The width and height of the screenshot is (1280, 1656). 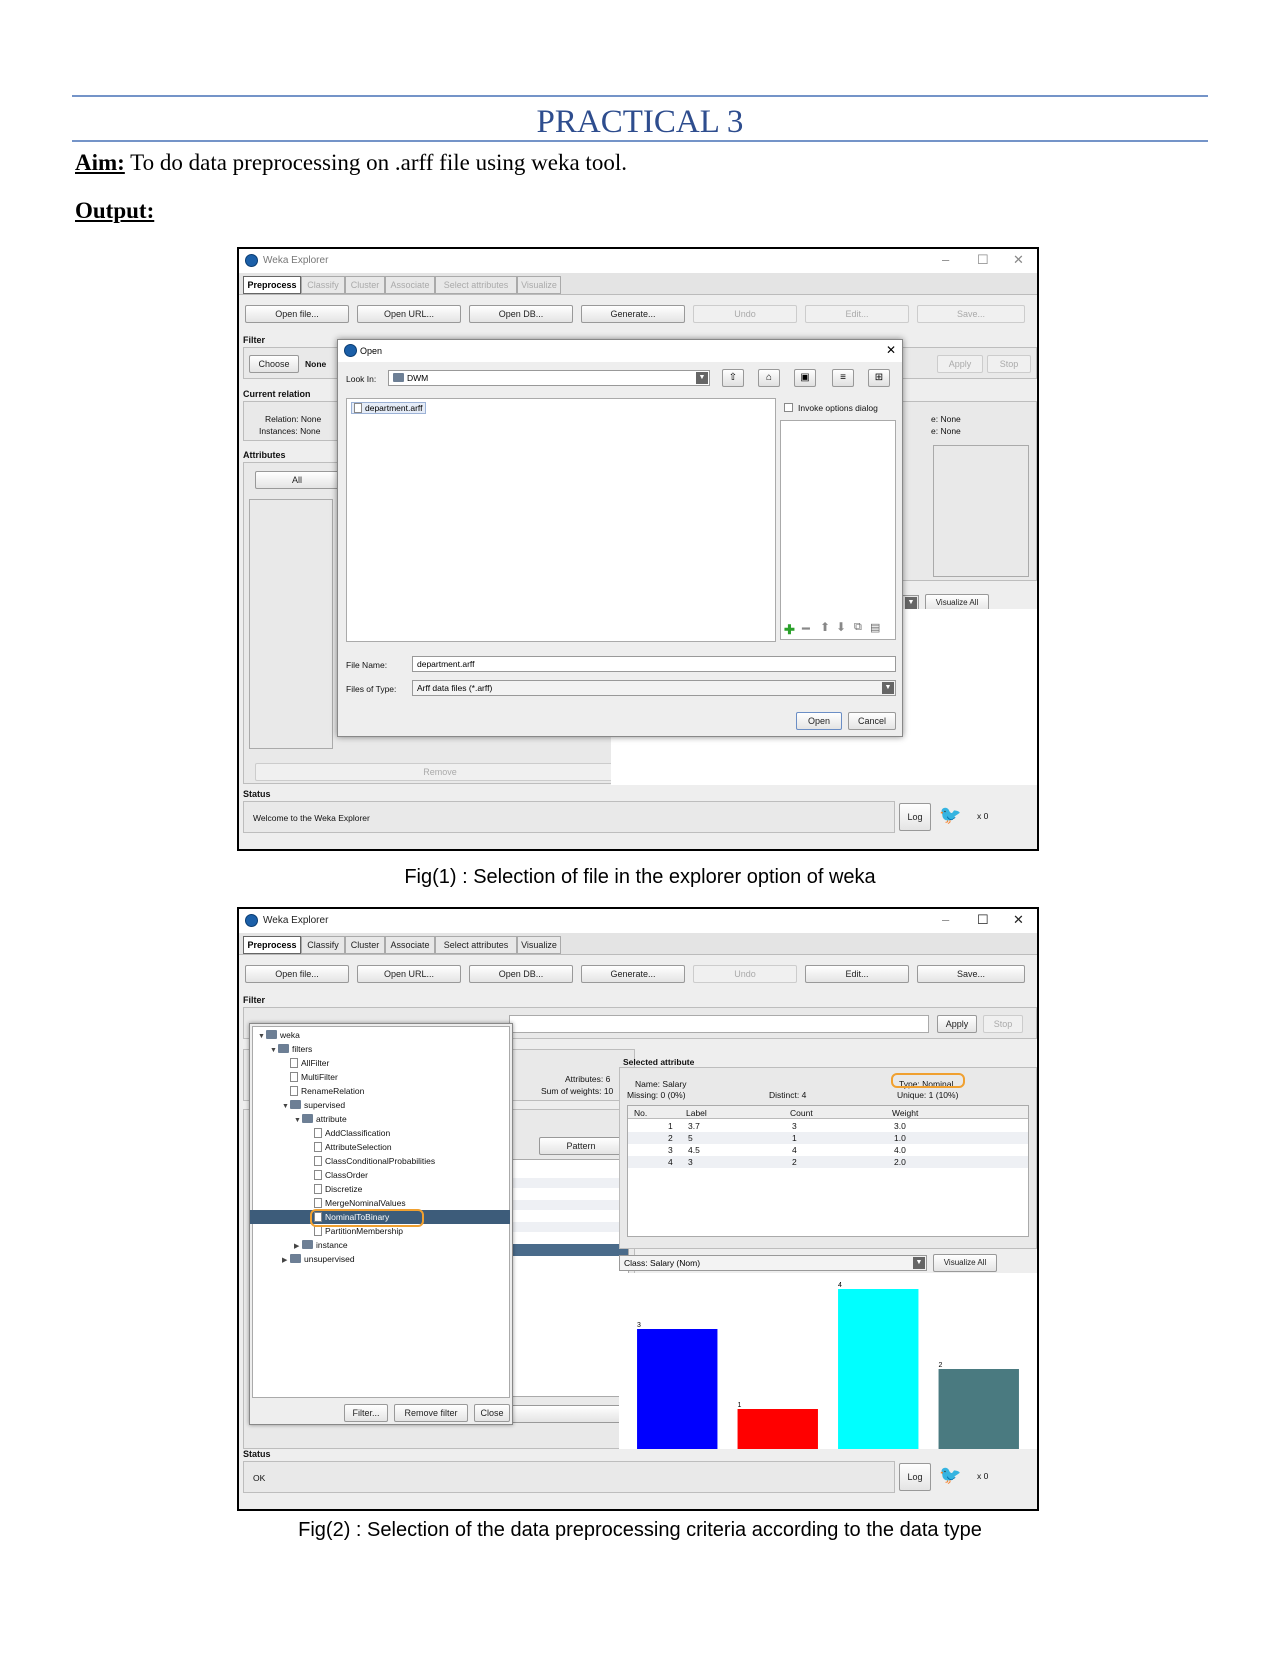 What do you see at coordinates (733, 378) in the screenshot?
I see `up-folder-icon: ⇧` at bounding box center [733, 378].